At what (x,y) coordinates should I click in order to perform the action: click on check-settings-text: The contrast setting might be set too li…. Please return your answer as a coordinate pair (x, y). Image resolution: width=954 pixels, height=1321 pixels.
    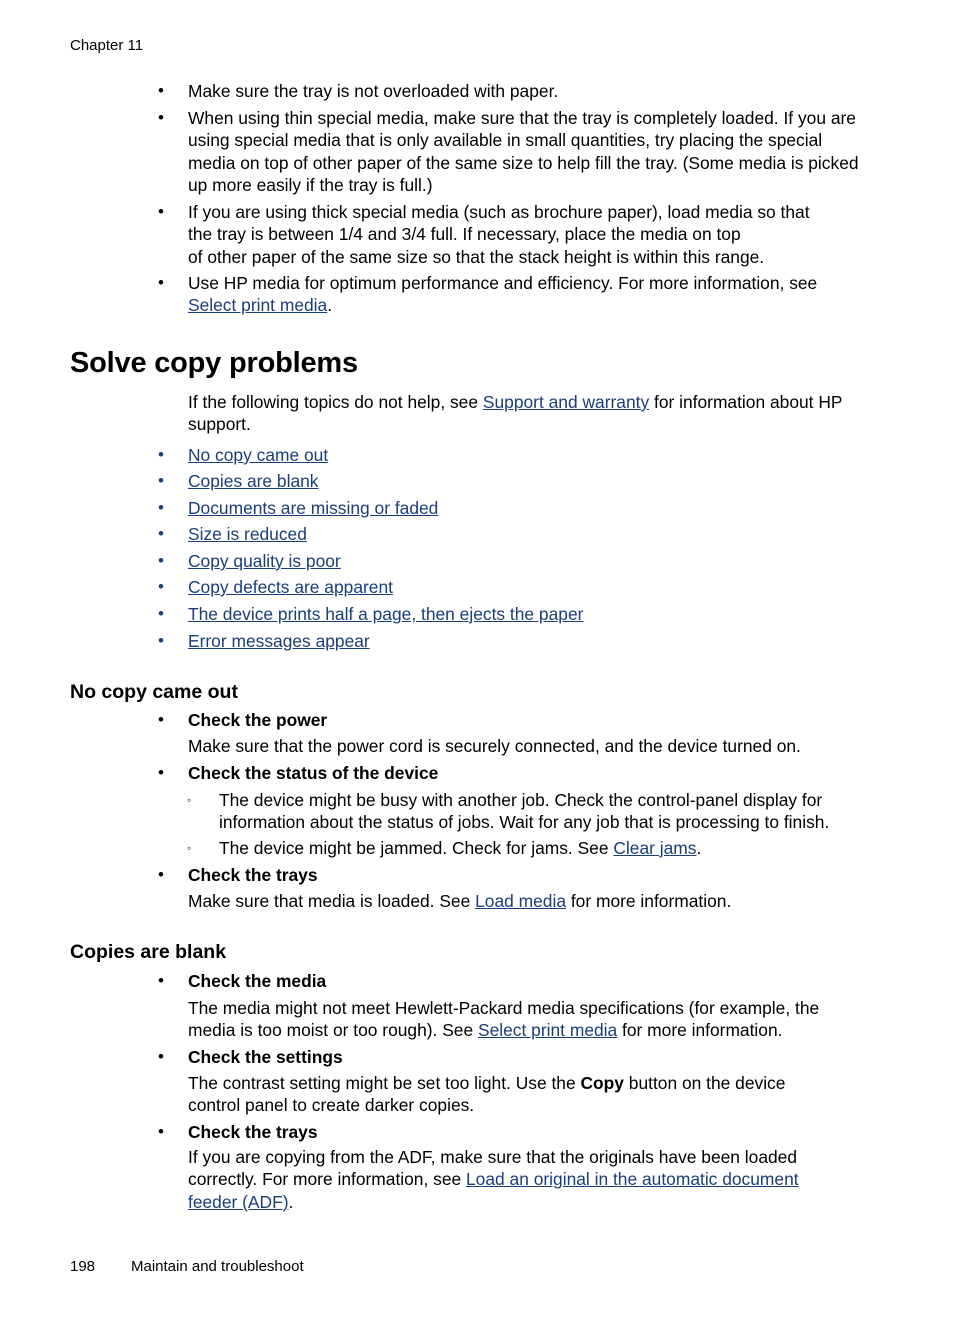
    Looking at the image, I should click on (513, 1094).